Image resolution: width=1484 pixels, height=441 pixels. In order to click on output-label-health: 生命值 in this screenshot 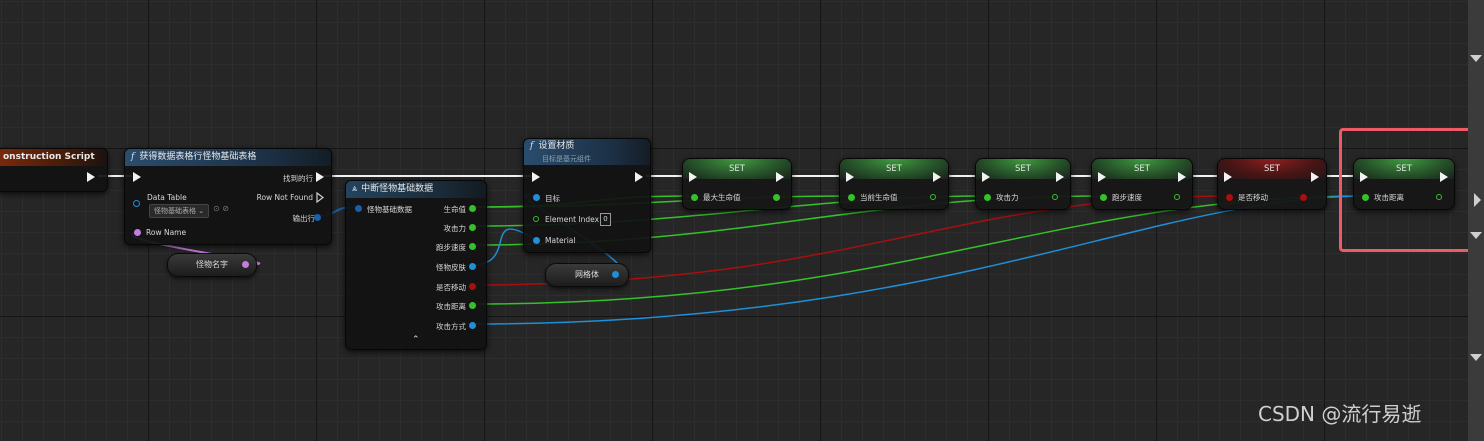, I will do `click(455, 209)`.